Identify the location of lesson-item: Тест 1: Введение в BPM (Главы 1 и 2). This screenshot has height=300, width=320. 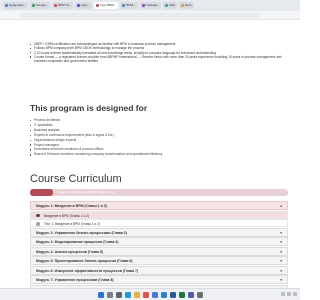
(159, 223).